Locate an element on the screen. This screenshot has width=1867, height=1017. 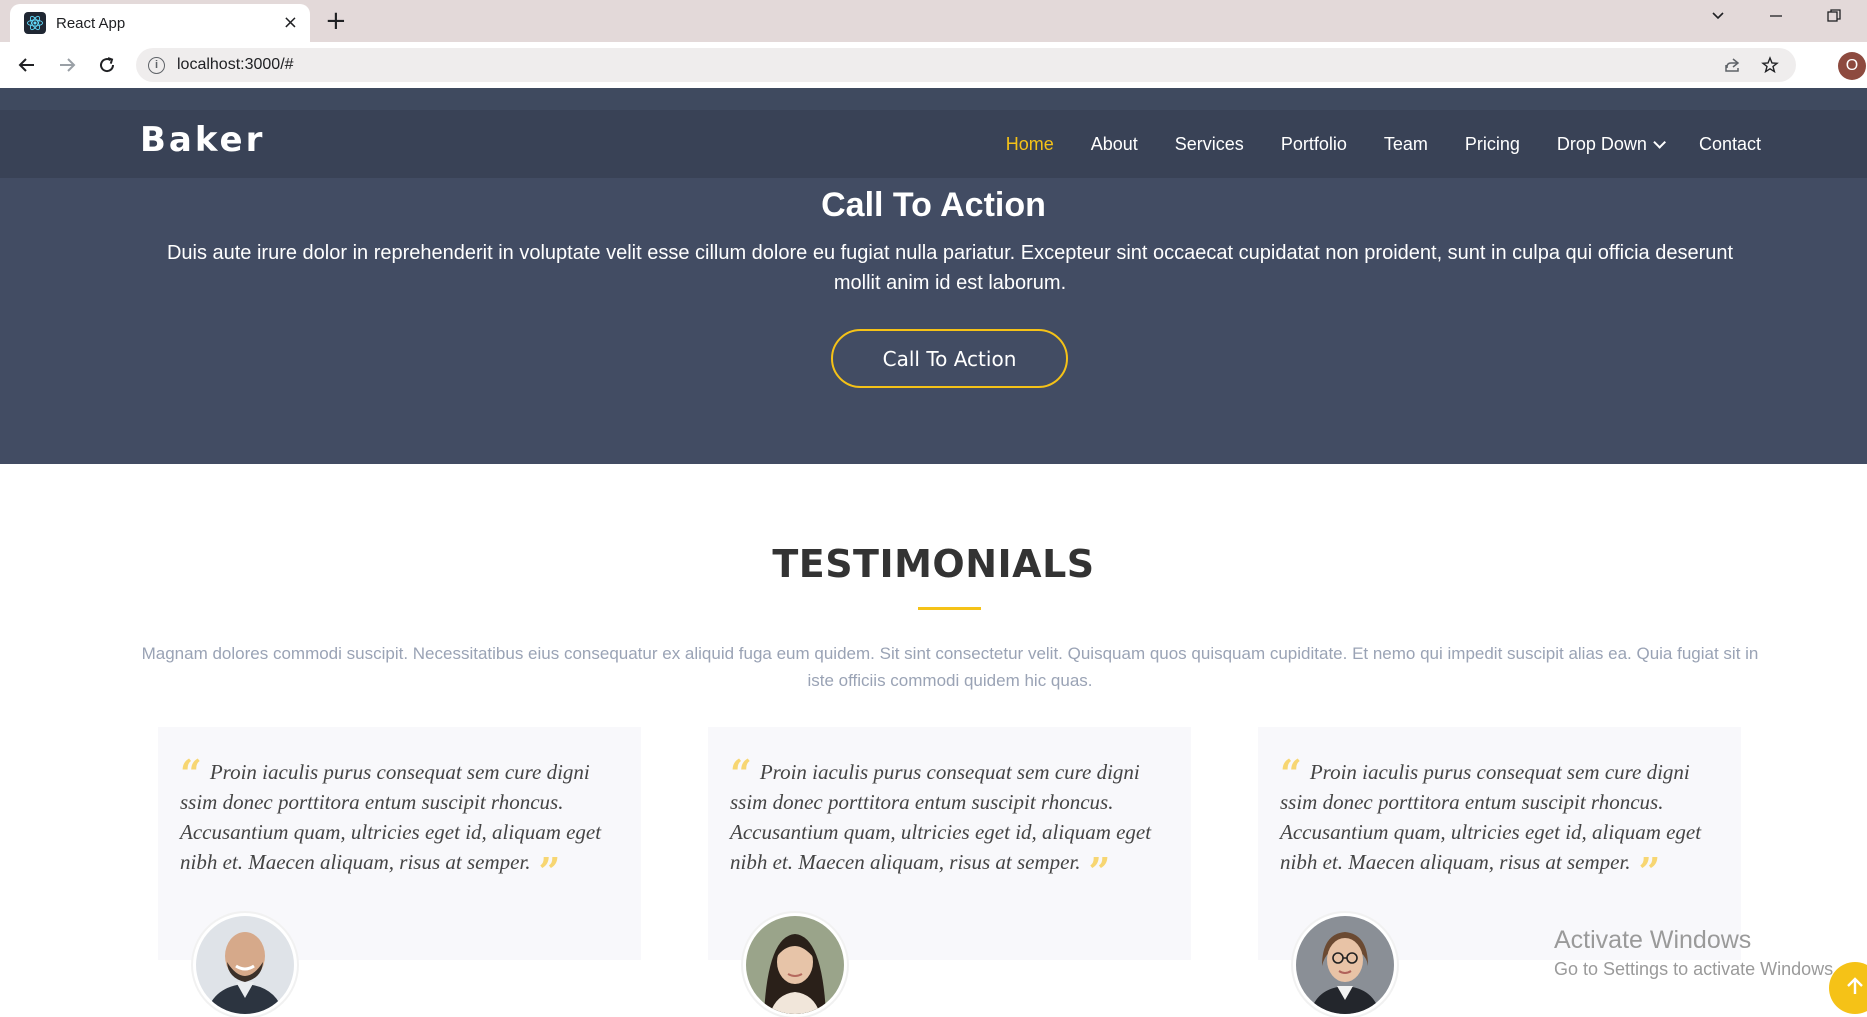
page-top-strip is located at coordinates (933, 99).